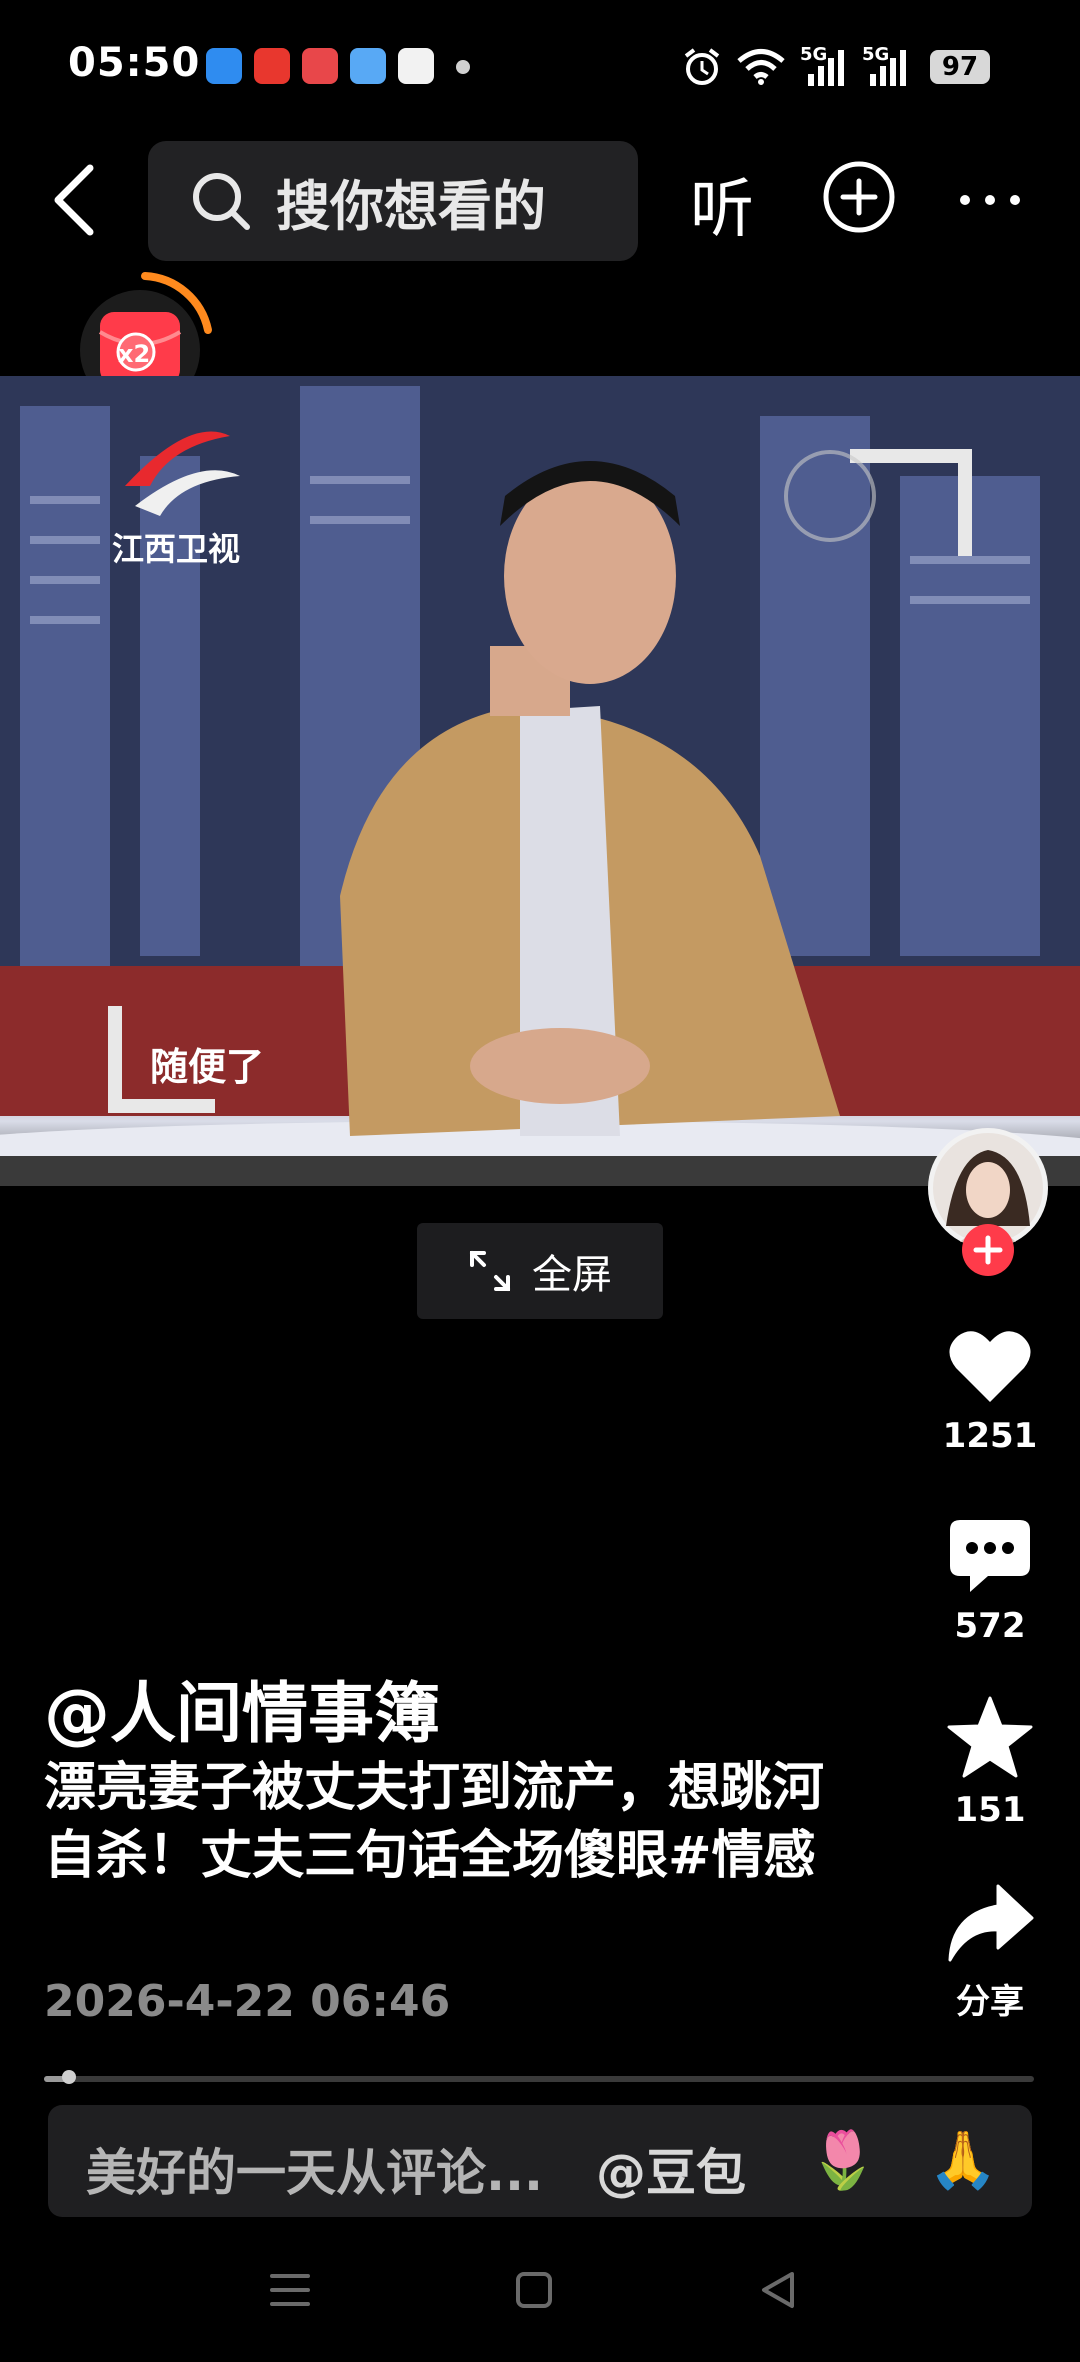 The width and height of the screenshot is (1080, 2362). What do you see at coordinates (990, 1556) in the screenshot?
I see `comment-icon` at bounding box center [990, 1556].